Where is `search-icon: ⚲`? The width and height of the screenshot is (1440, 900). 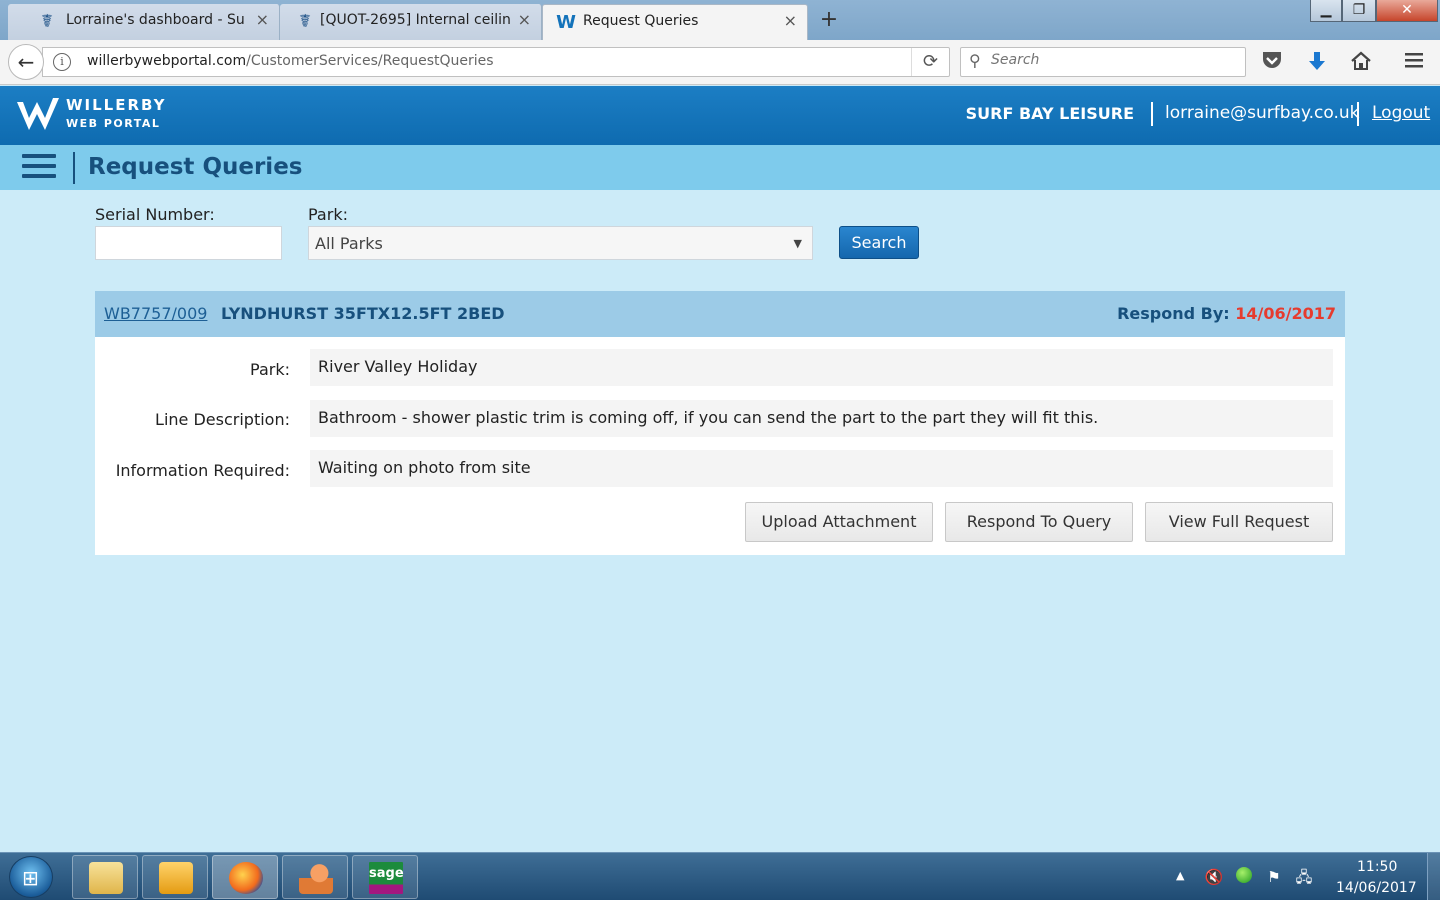 search-icon: ⚲ is located at coordinates (975, 60).